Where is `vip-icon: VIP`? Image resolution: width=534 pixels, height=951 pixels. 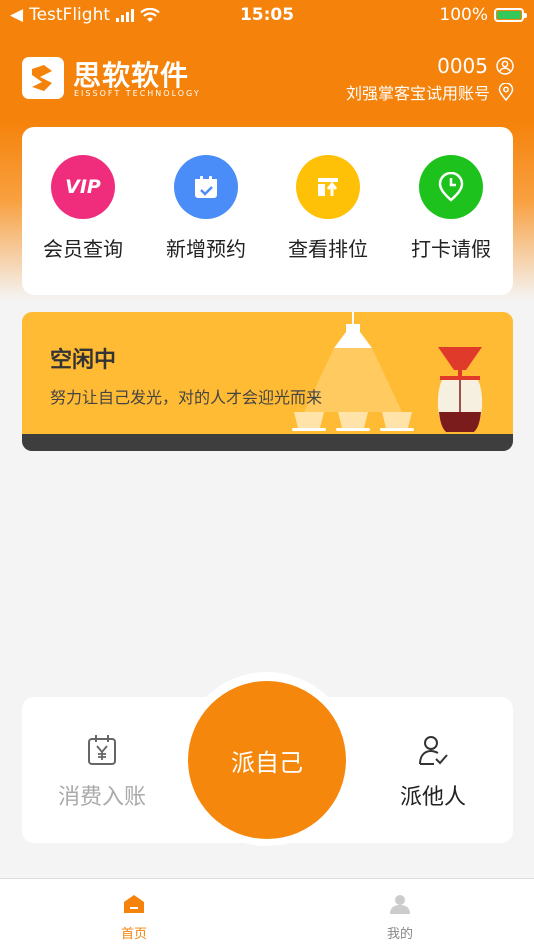
vip-icon: VIP is located at coordinates (83, 187).